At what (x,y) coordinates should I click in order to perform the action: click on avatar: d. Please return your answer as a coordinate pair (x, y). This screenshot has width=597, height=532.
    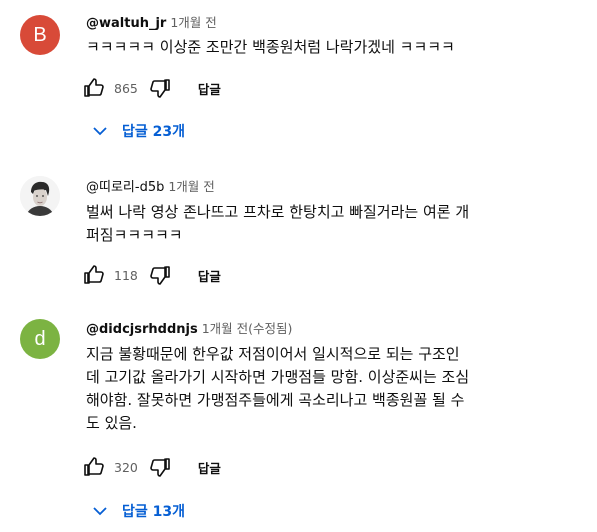
    Looking at the image, I should click on (40, 339).